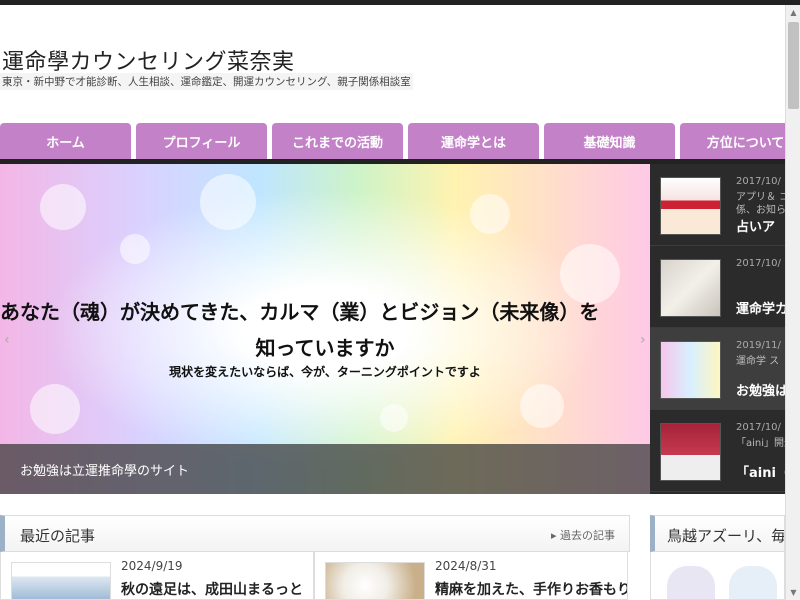 The width and height of the screenshot is (800, 600). What do you see at coordinates (325, 348) in the screenshot?
I see `hero-headline-2: 知っていますか` at bounding box center [325, 348].